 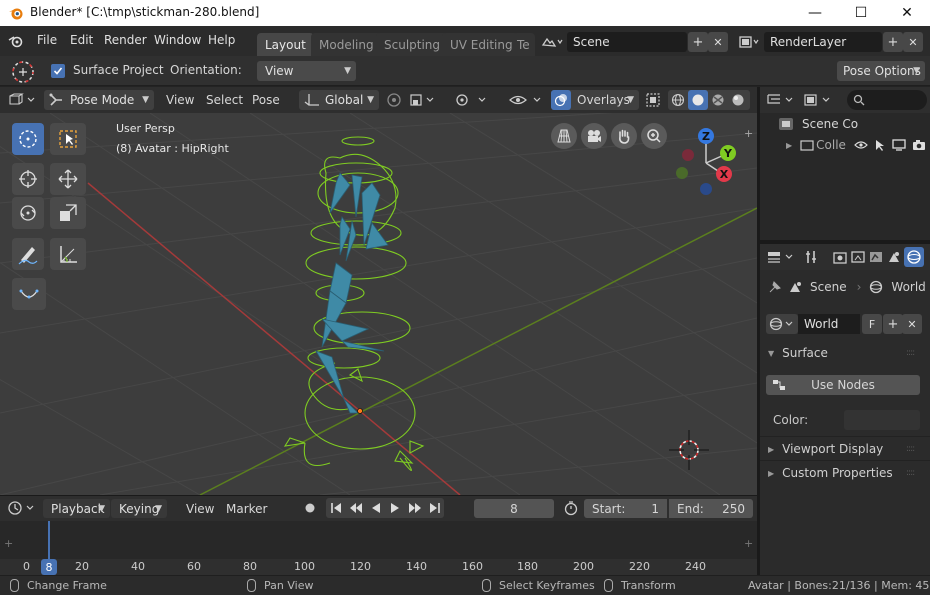 What do you see at coordinates (881, 71) in the screenshot?
I see `pose-options-dropdown: Pose Options ▼` at bounding box center [881, 71].